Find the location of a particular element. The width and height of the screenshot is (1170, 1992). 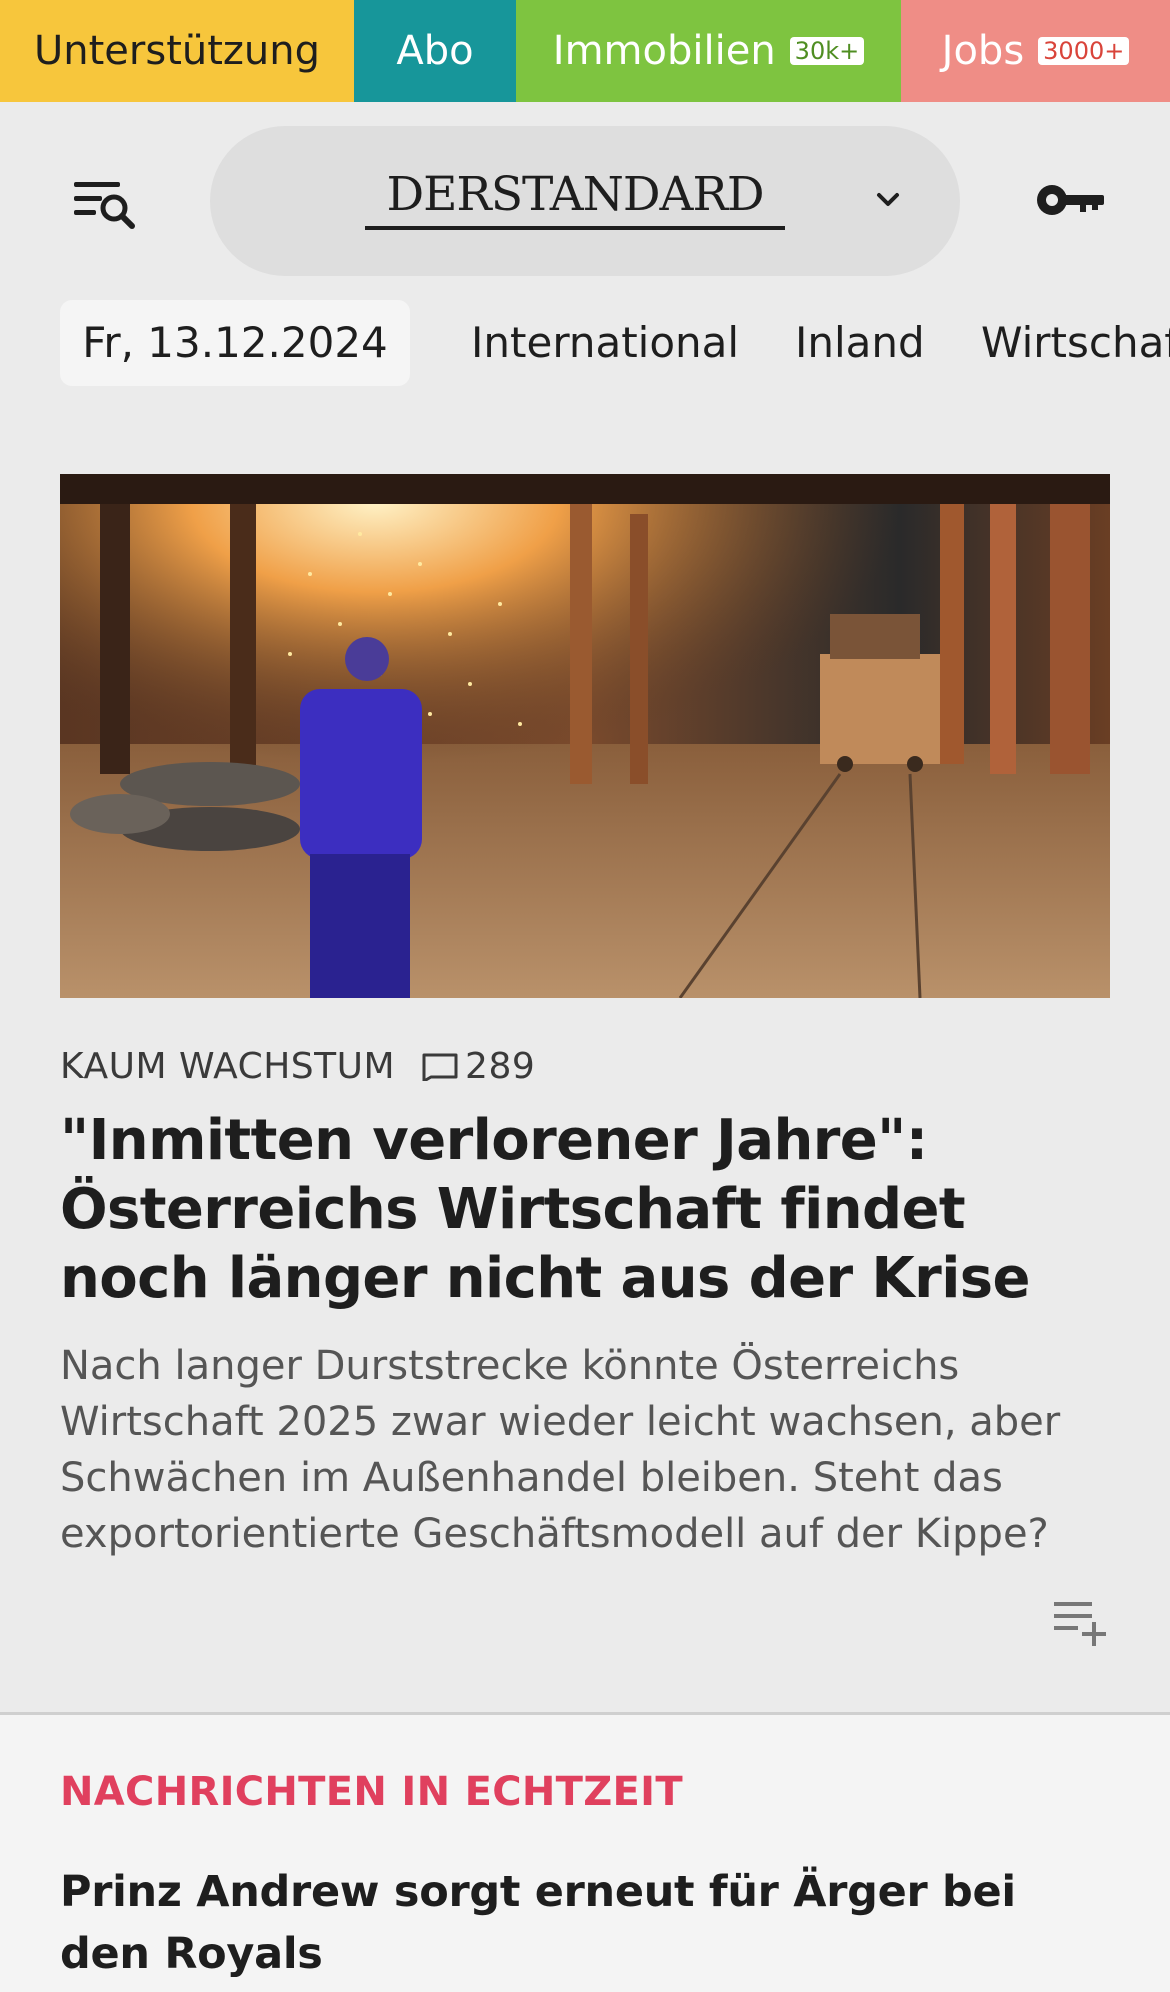

comment-count: 289 is located at coordinates (478, 1066).